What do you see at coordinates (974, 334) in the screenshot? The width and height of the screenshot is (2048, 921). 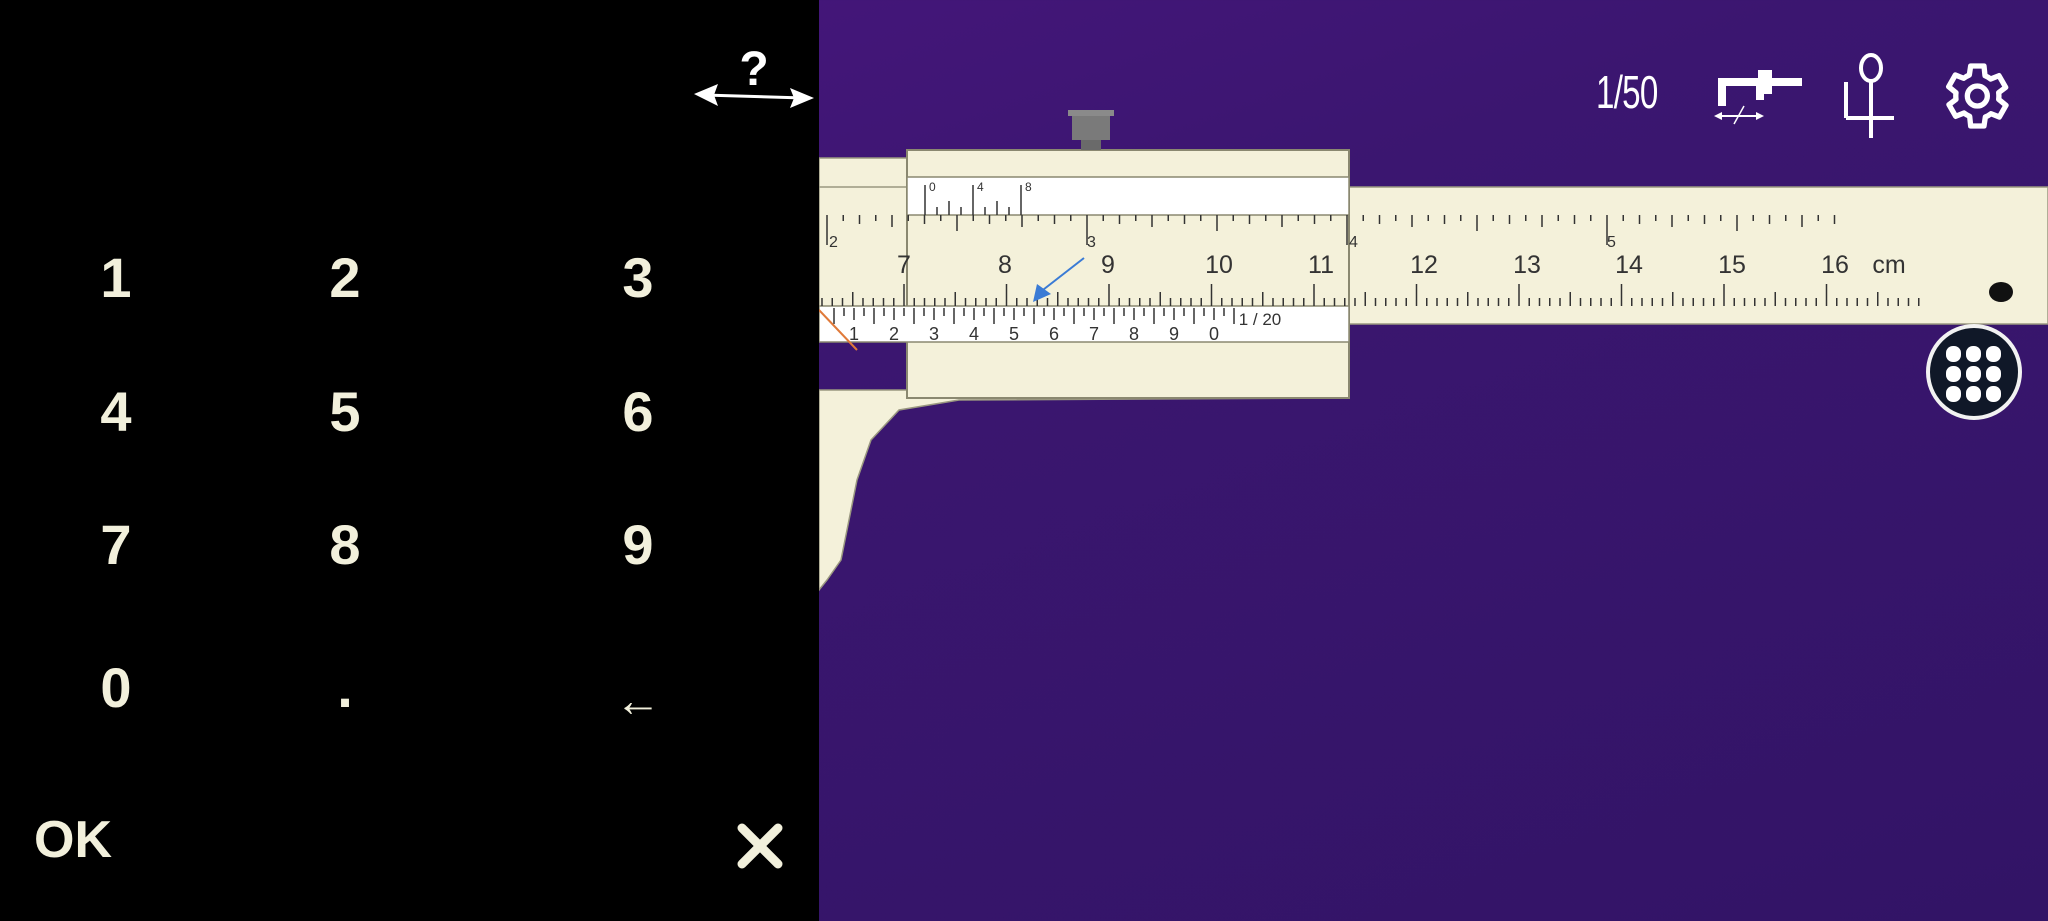 I see `vernier-number-4: 4` at bounding box center [974, 334].